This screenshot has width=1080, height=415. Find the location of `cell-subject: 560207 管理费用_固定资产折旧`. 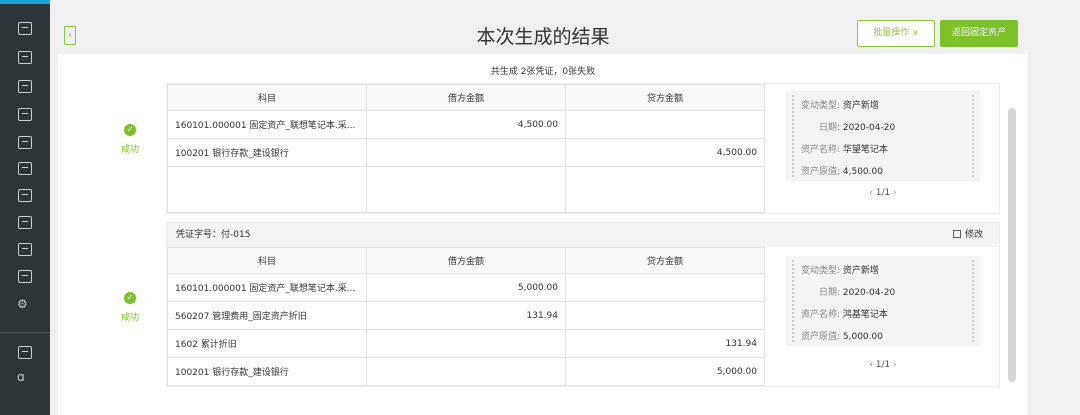

cell-subject: 560207 管理费用_固定资产折旧 is located at coordinates (267, 315).